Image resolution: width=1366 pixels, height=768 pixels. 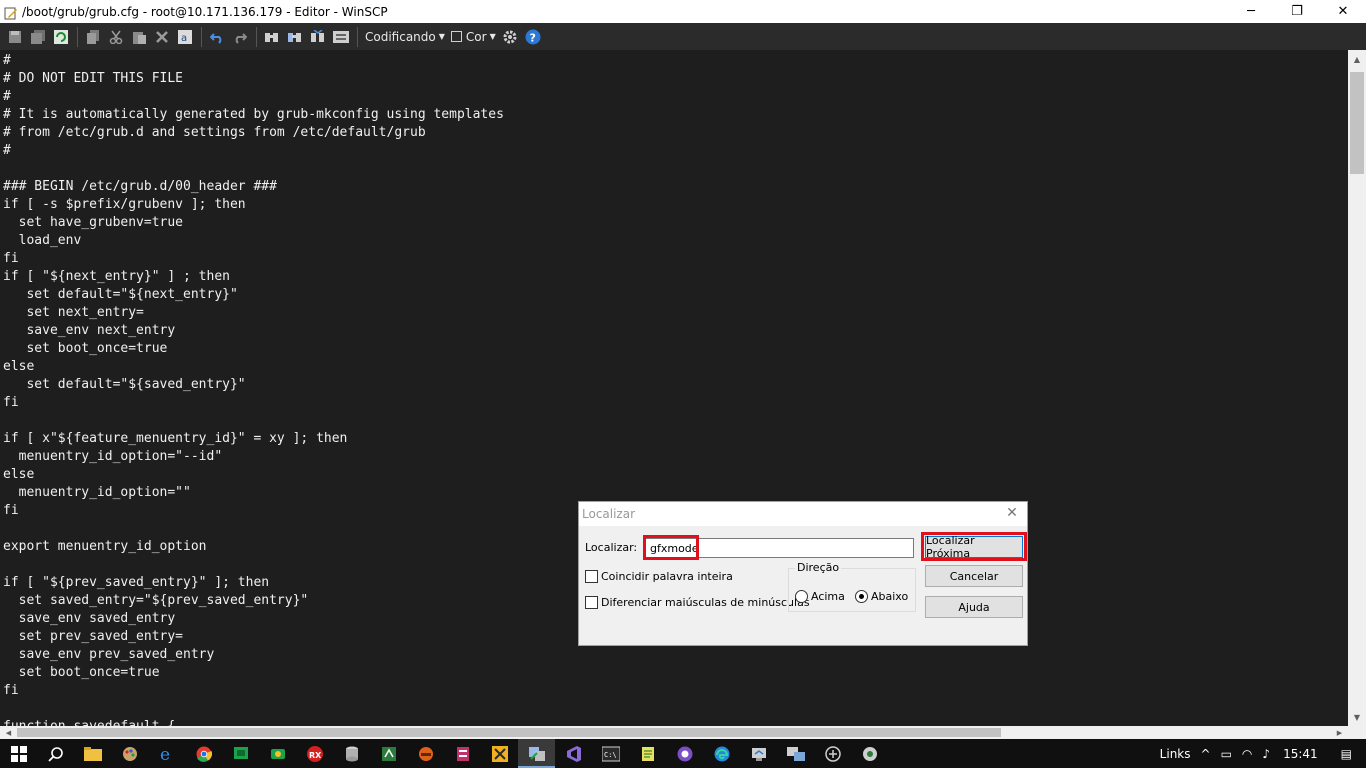 I want to click on find-icon, so click(x=272, y=37).